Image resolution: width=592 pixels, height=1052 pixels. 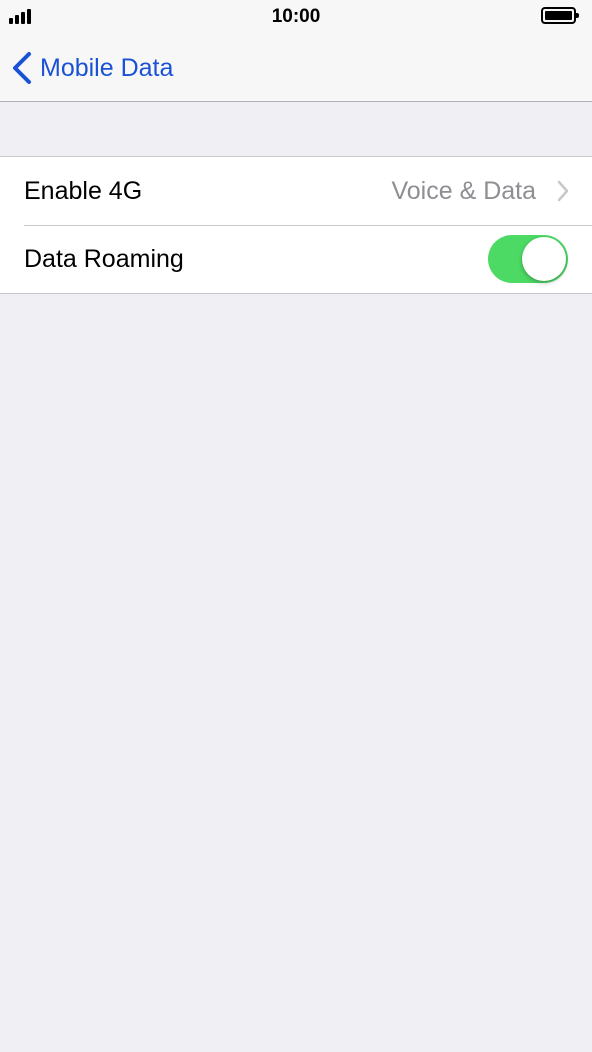 I want to click on settings-row-data-roaming: Data Roaming, so click(x=296, y=259).